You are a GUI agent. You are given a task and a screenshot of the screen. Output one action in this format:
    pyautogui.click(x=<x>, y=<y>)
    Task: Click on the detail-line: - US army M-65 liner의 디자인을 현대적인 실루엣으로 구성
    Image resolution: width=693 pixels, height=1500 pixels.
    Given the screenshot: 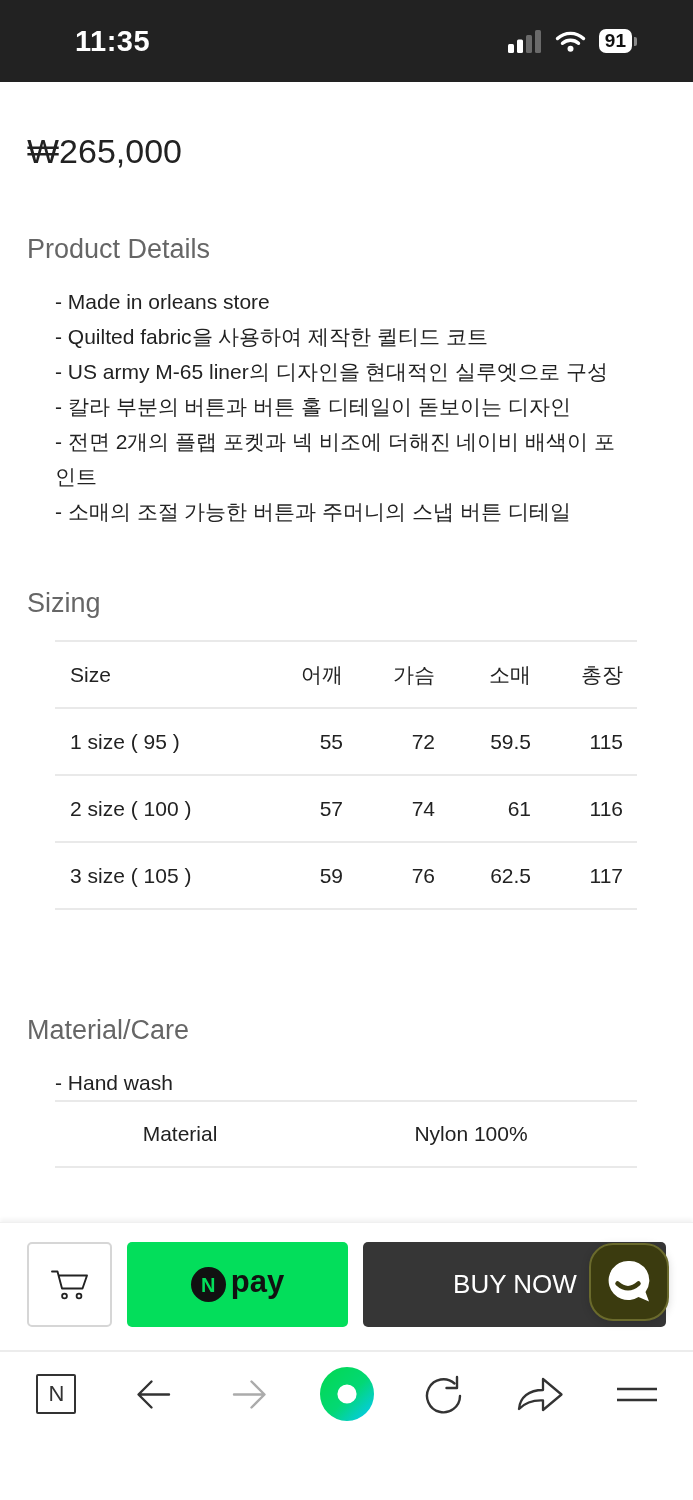 What is the action you would take?
    pyautogui.click(x=332, y=372)
    